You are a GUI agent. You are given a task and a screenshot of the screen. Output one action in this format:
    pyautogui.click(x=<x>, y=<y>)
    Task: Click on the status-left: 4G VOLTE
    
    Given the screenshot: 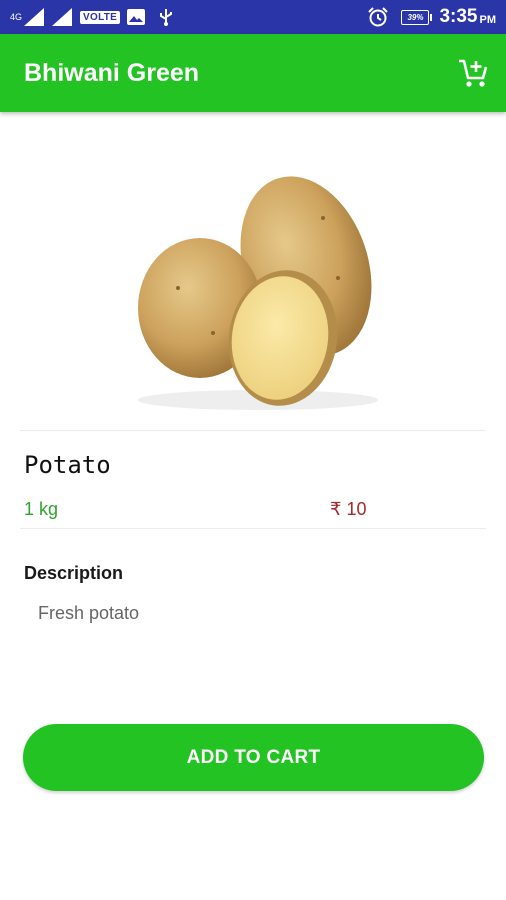 What is the action you would take?
    pyautogui.click(x=93, y=17)
    